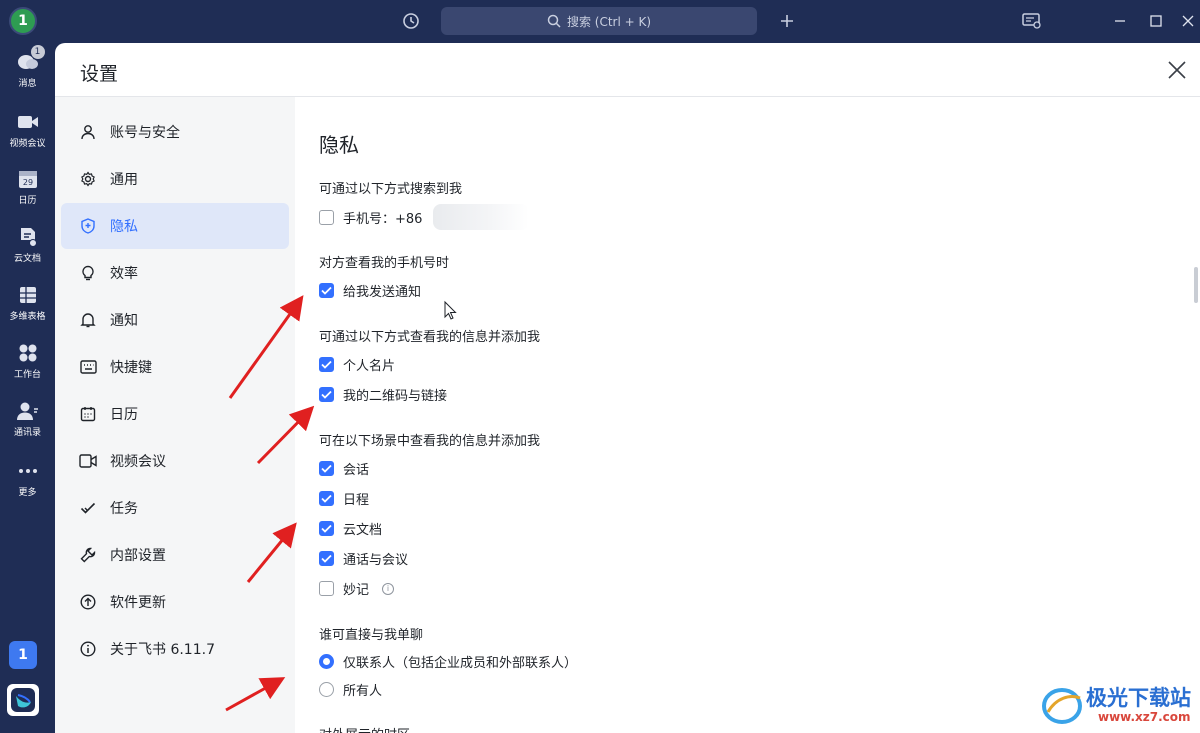 The width and height of the screenshot is (1200, 733). Describe the element at coordinates (23, 655) in the screenshot. I see `bottom-avatar: 1` at that location.